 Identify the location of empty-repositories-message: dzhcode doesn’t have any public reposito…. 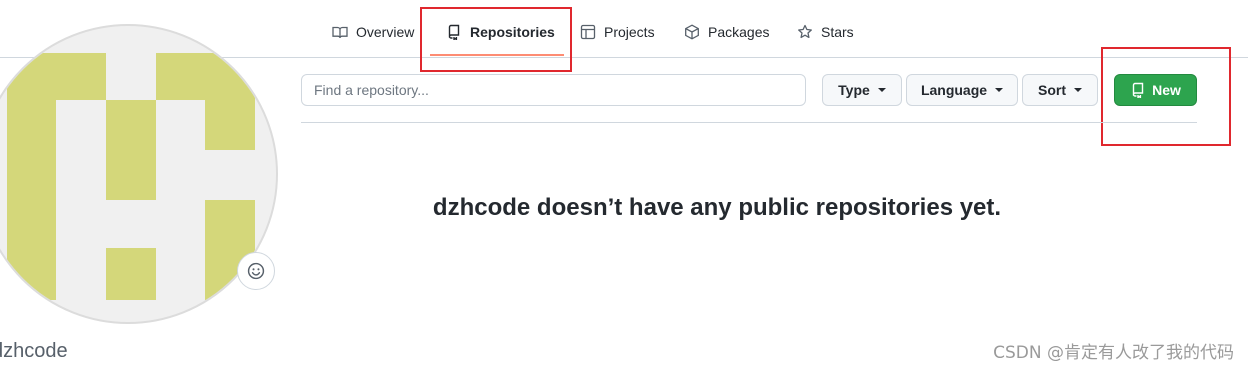
(717, 207).